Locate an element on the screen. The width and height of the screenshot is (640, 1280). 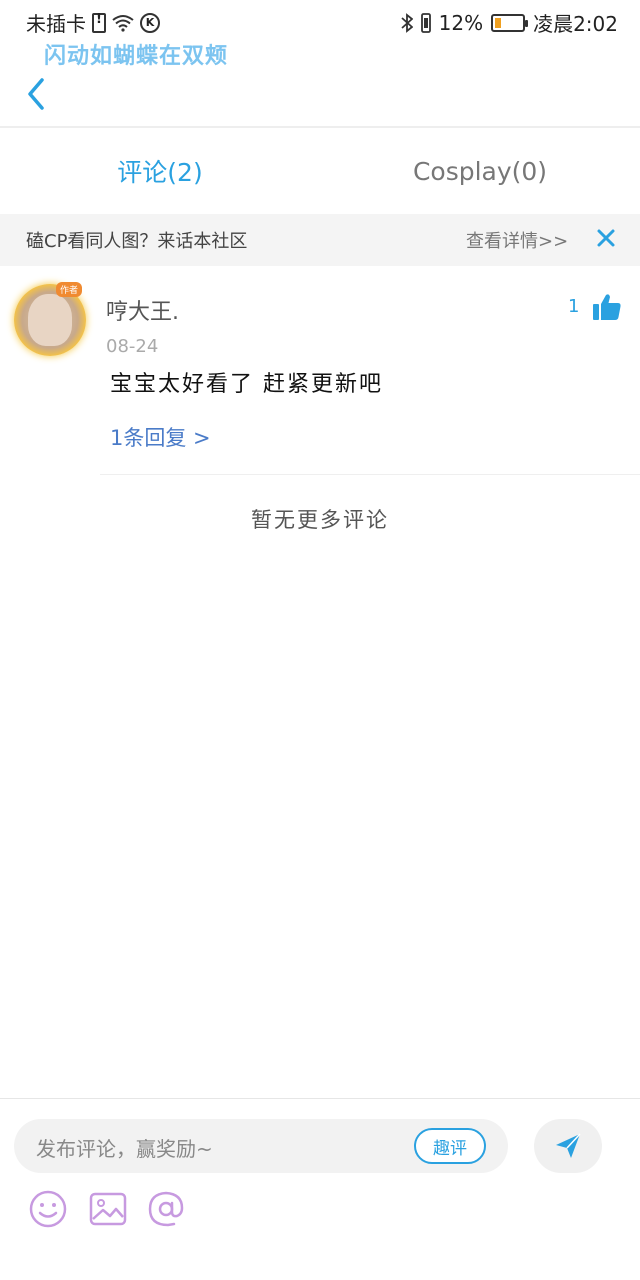
back-button is located at coordinates (38, 94).